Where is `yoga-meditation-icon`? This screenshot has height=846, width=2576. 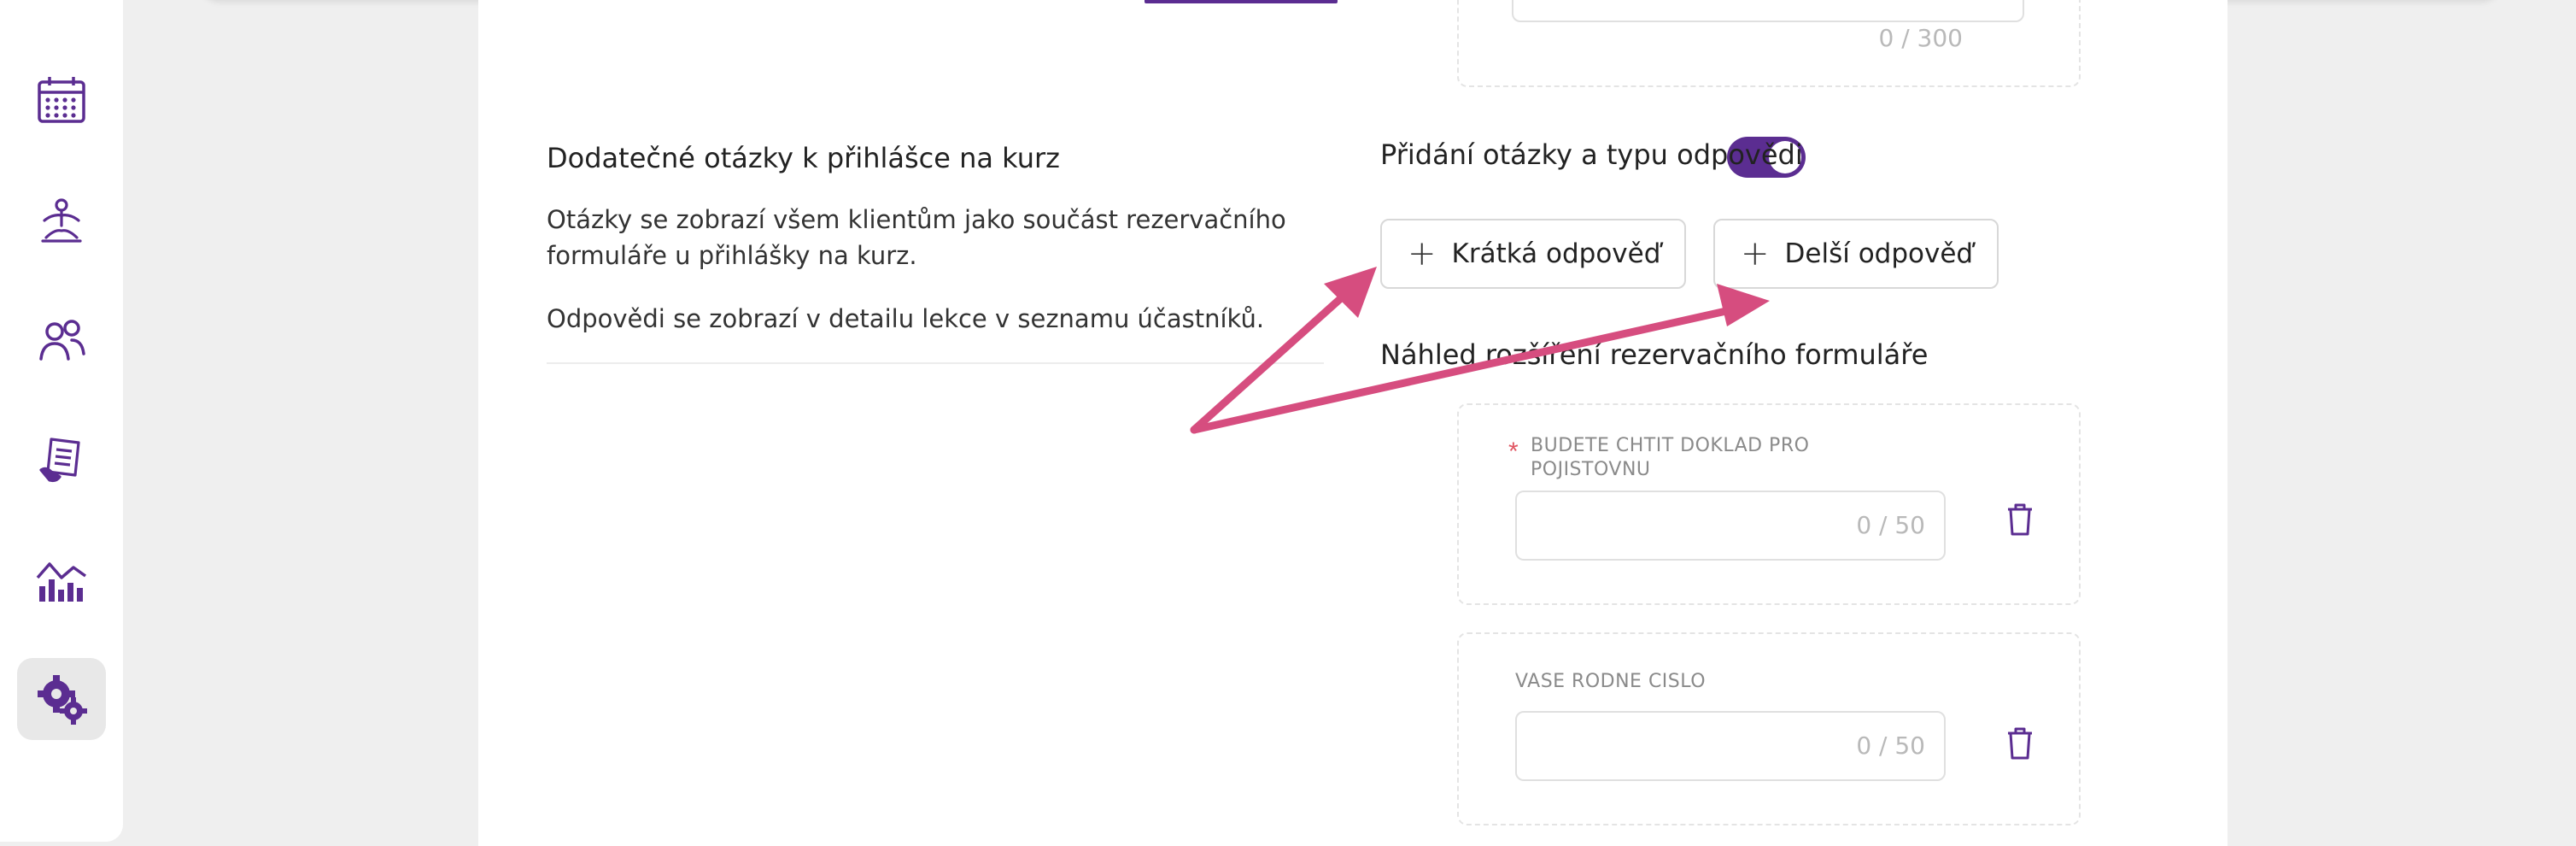
yoga-meditation-icon is located at coordinates (61, 220).